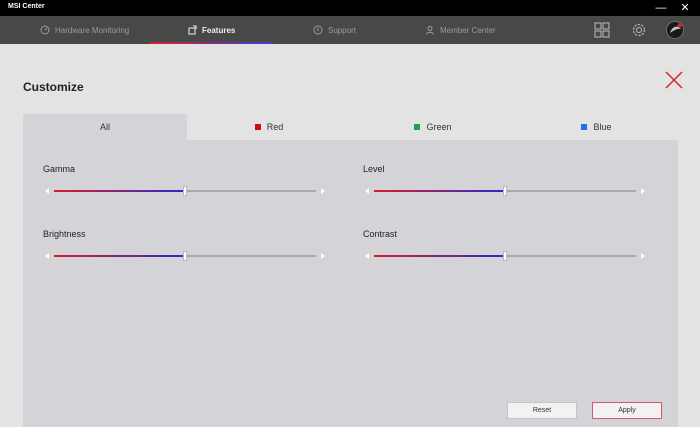 This screenshot has height=427, width=700. I want to click on tab-label: Member Center, so click(468, 30).